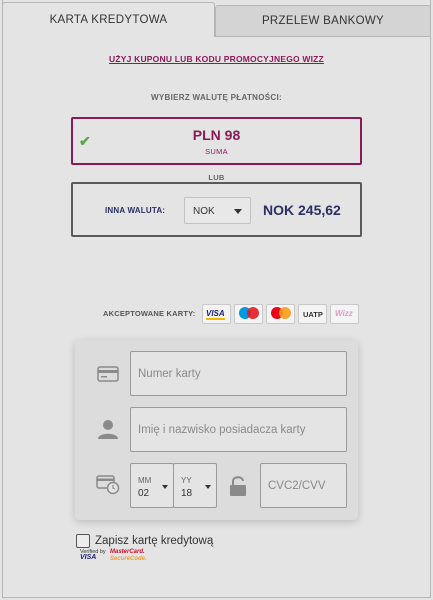 Image resolution: width=433 pixels, height=600 pixels. Describe the element at coordinates (238, 373) in the screenshot. I see `card-number-input: Numer karty` at that location.